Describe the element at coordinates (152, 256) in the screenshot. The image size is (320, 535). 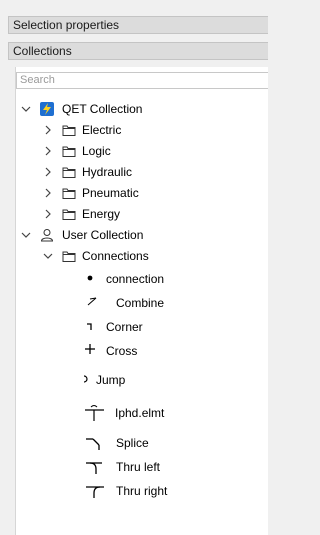
I see `tree-item-connections: Connections` at that location.